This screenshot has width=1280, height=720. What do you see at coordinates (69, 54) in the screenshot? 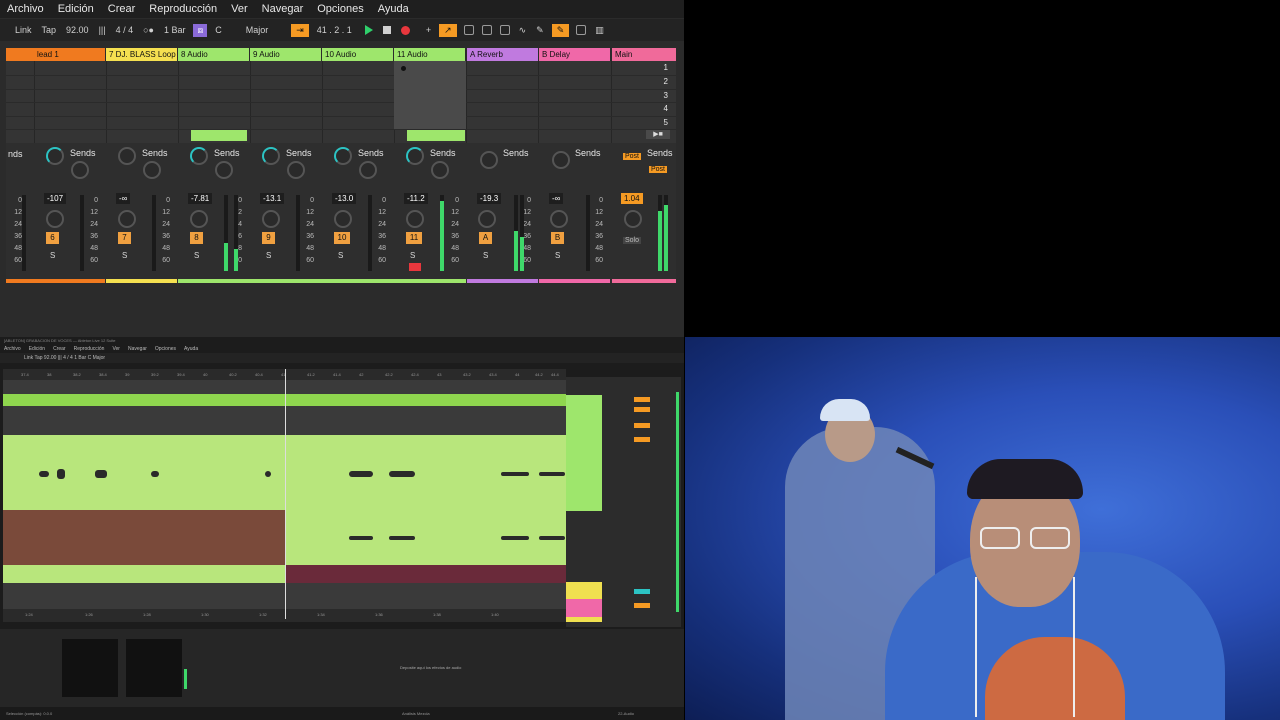
I see `track-header-lead: lead 1` at bounding box center [69, 54].